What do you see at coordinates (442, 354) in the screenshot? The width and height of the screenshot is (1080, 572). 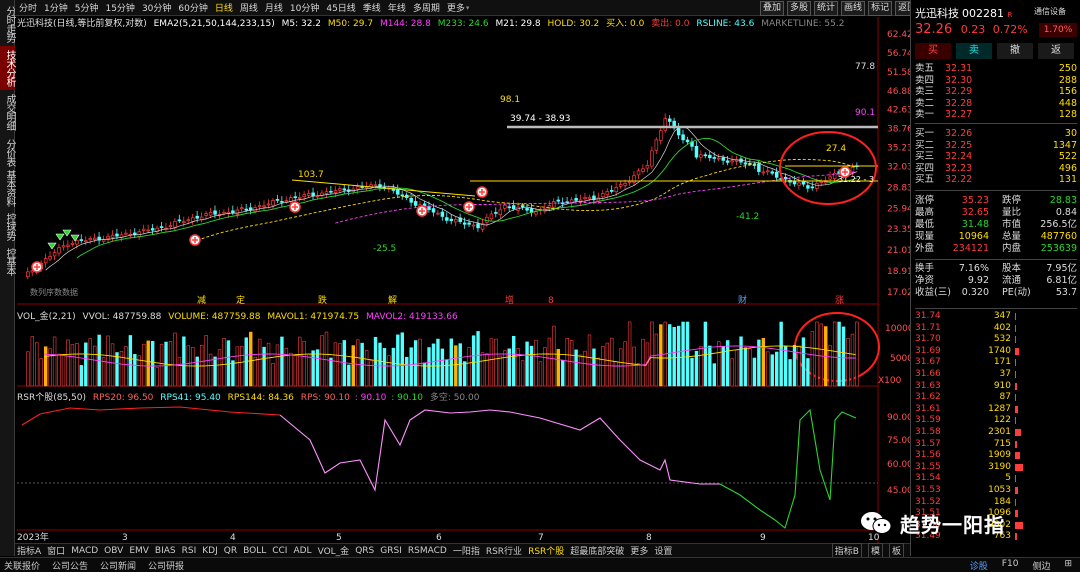 I see `volume-bars` at bounding box center [442, 354].